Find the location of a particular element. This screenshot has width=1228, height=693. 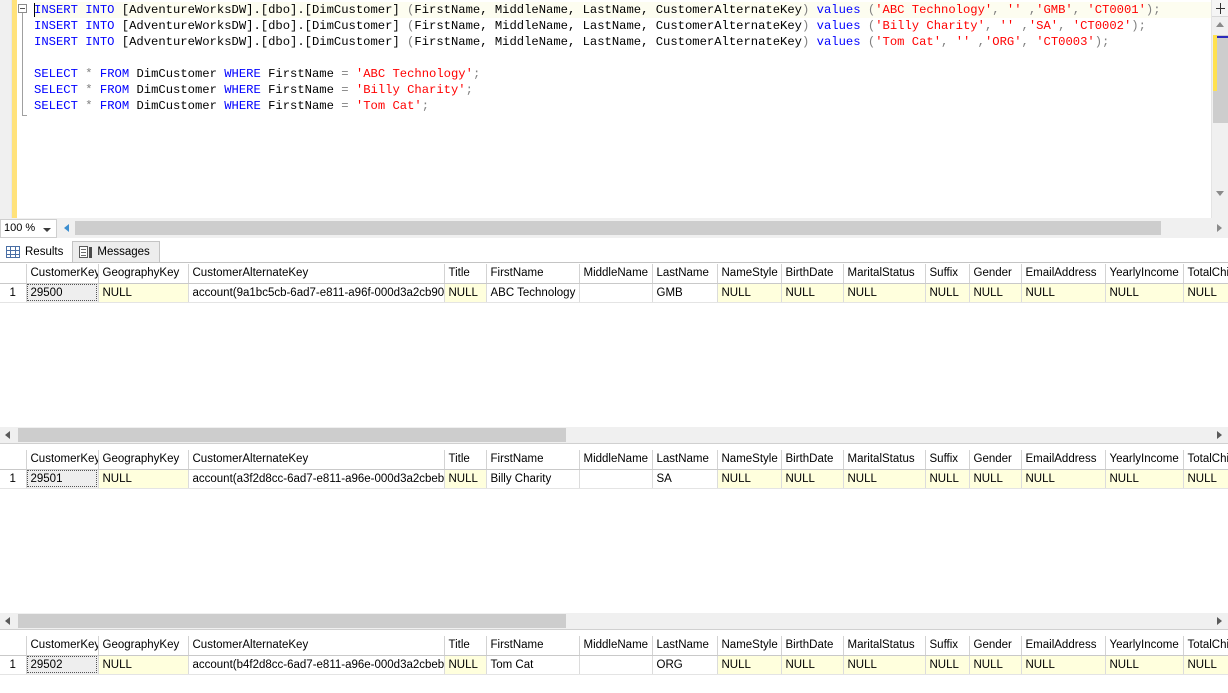

editor-outlining-margin is located at coordinates (24, 109).